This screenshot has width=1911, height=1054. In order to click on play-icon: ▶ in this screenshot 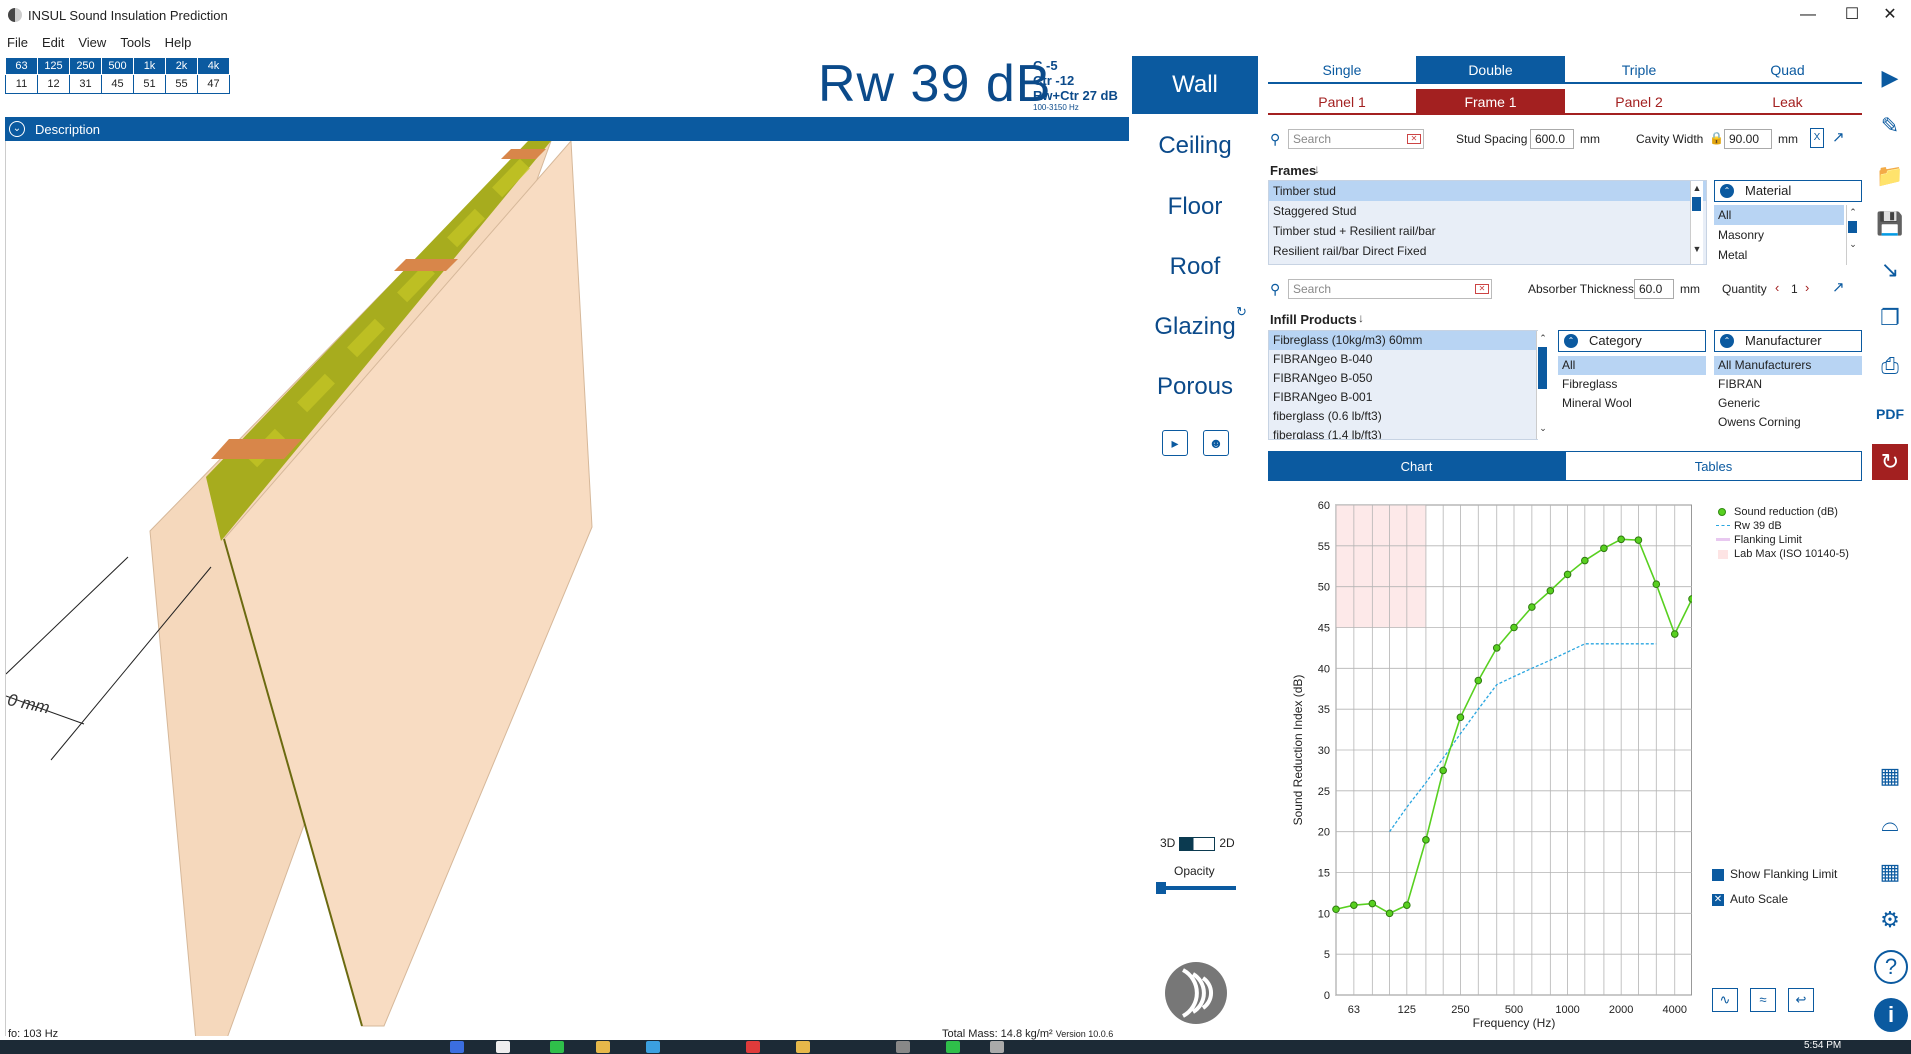, I will do `click(1890, 78)`.